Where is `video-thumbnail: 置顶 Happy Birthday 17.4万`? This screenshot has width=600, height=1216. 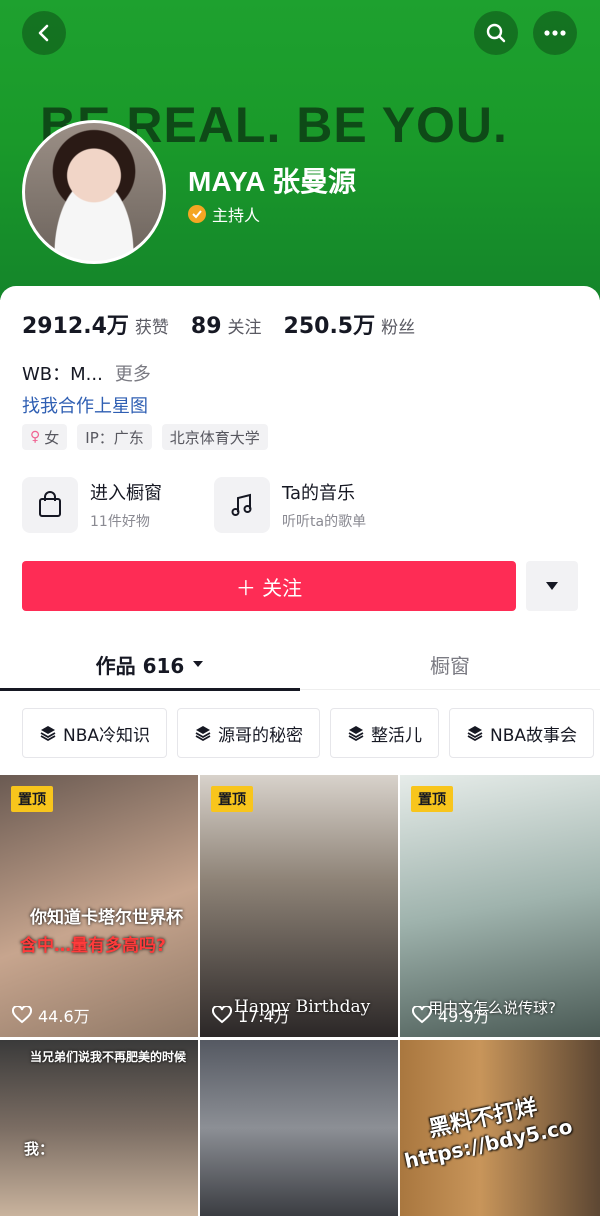 video-thumbnail: 置顶 Happy Birthday 17.4万 is located at coordinates (299, 906).